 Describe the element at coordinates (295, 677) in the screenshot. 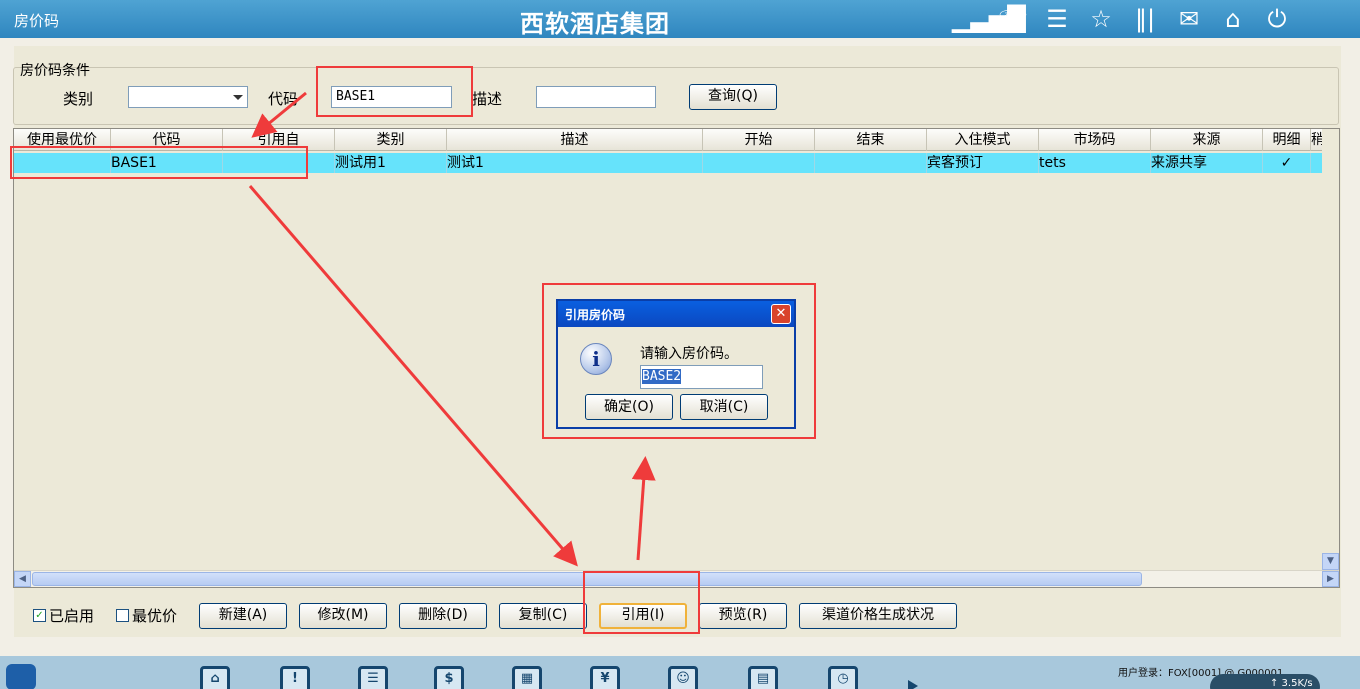

I see `alert-icon: !` at that location.